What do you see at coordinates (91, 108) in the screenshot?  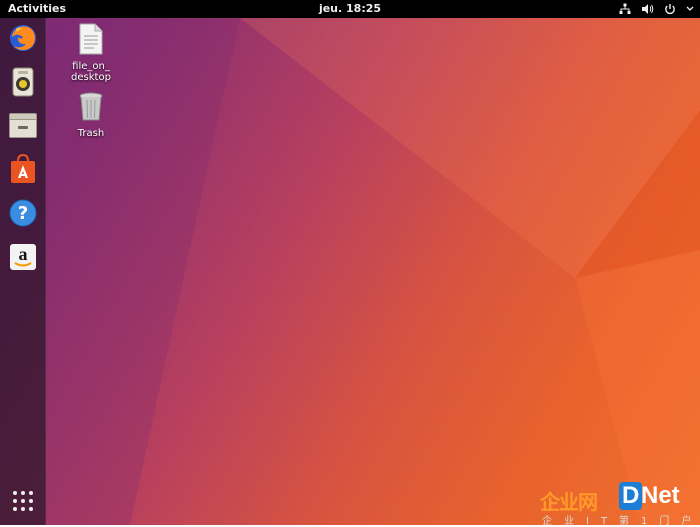 I see `trash-icon` at bounding box center [91, 108].